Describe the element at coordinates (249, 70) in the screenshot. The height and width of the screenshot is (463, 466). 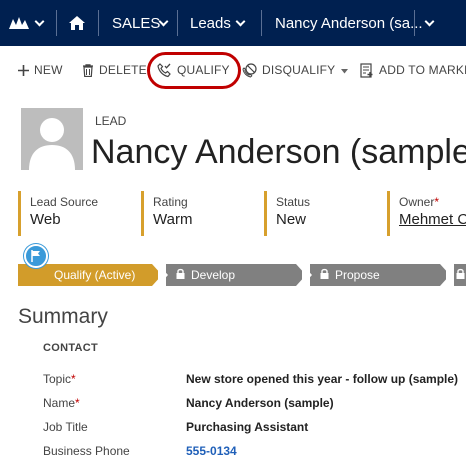
I see `phone-blocked-icon` at that location.